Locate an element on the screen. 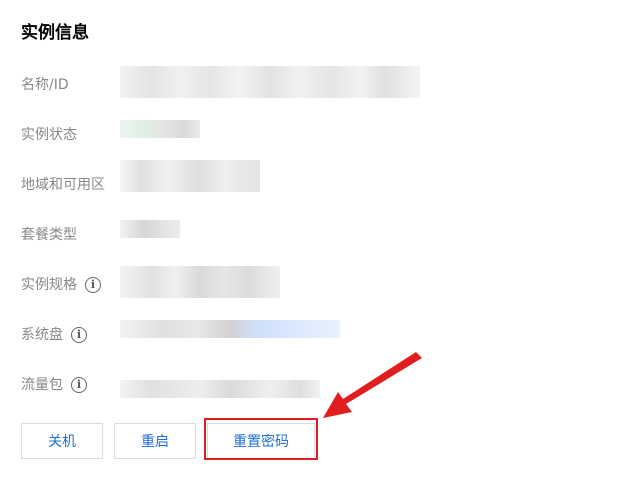  annotation-arrow-shape is located at coordinates (372, 385).